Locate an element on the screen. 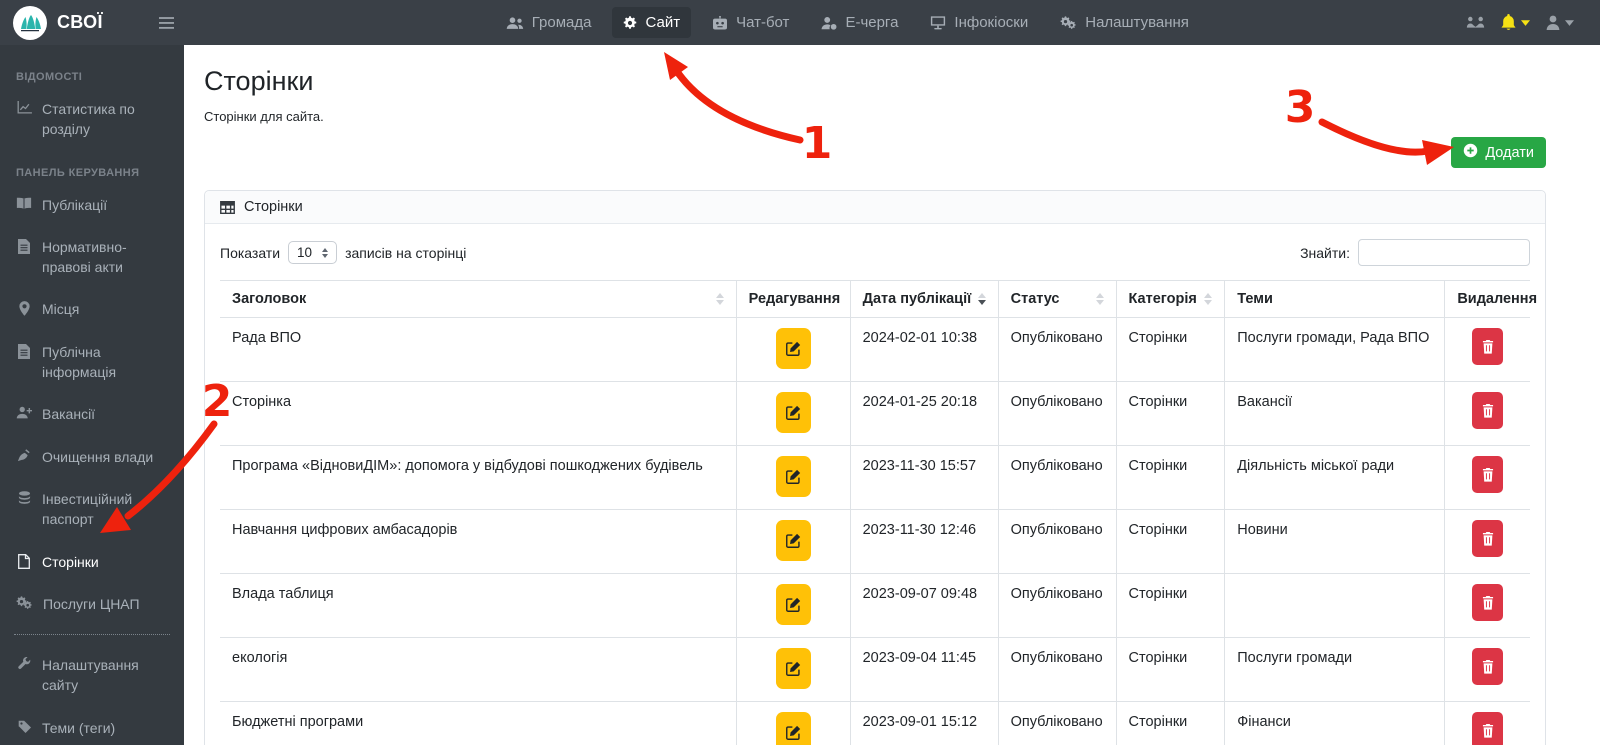 The height and width of the screenshot is (745, 1600). column-header-4: Статус is located at coordinates (1057, 299).